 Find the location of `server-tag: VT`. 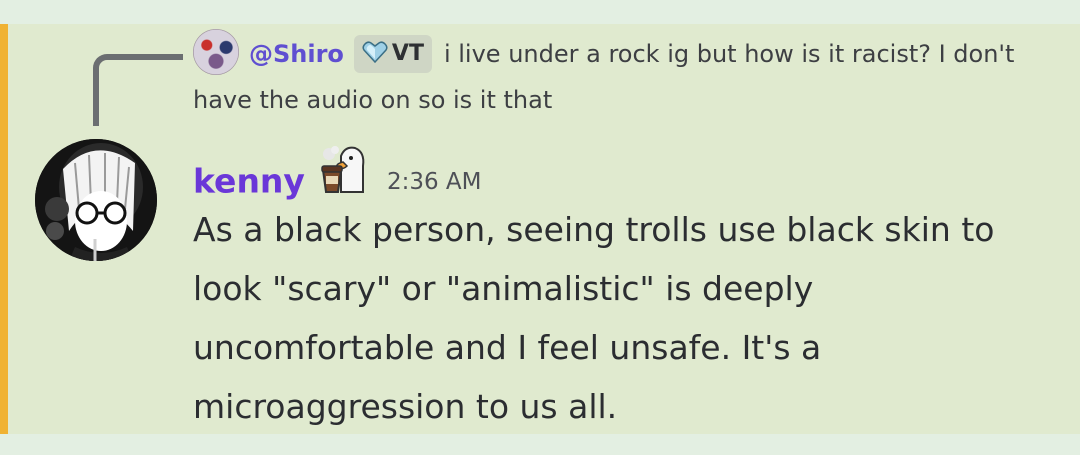

server-tag: VT is located at coordinates (392, 54).